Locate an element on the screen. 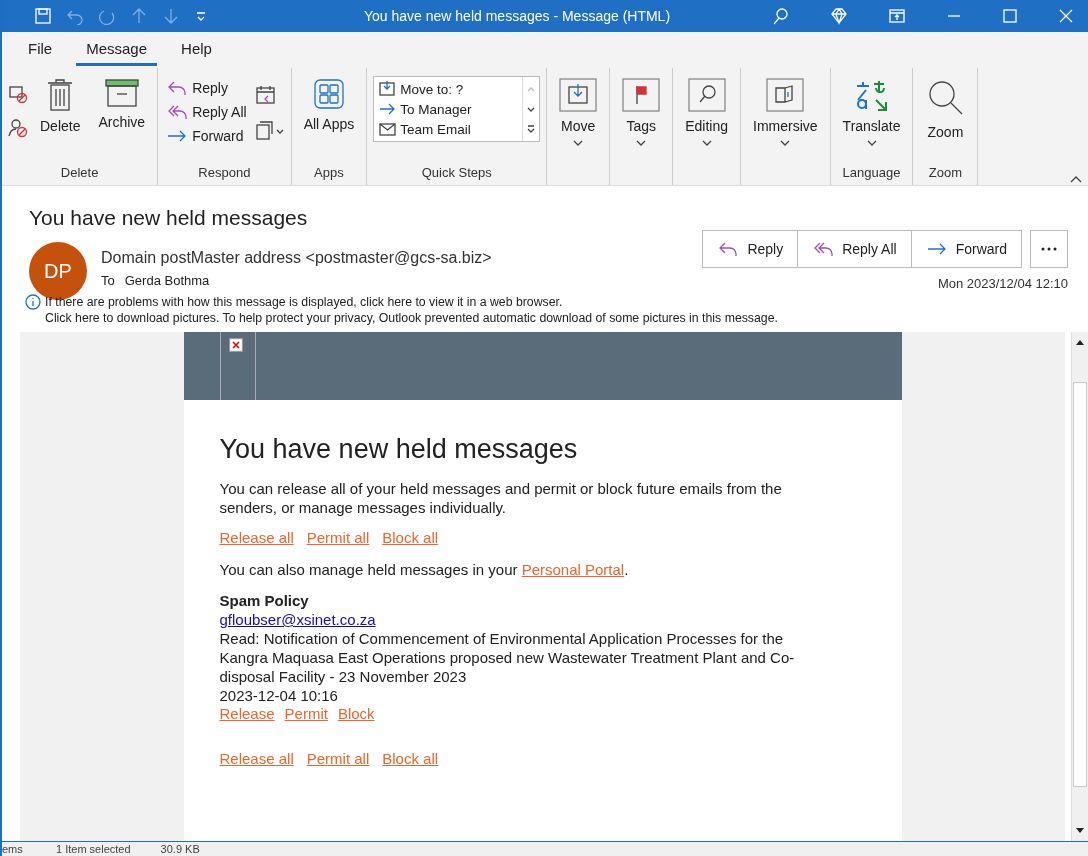 The height and width of the screenshot is (856, 1088). ribbon-button: Translate is located at coordinates (871, 112).